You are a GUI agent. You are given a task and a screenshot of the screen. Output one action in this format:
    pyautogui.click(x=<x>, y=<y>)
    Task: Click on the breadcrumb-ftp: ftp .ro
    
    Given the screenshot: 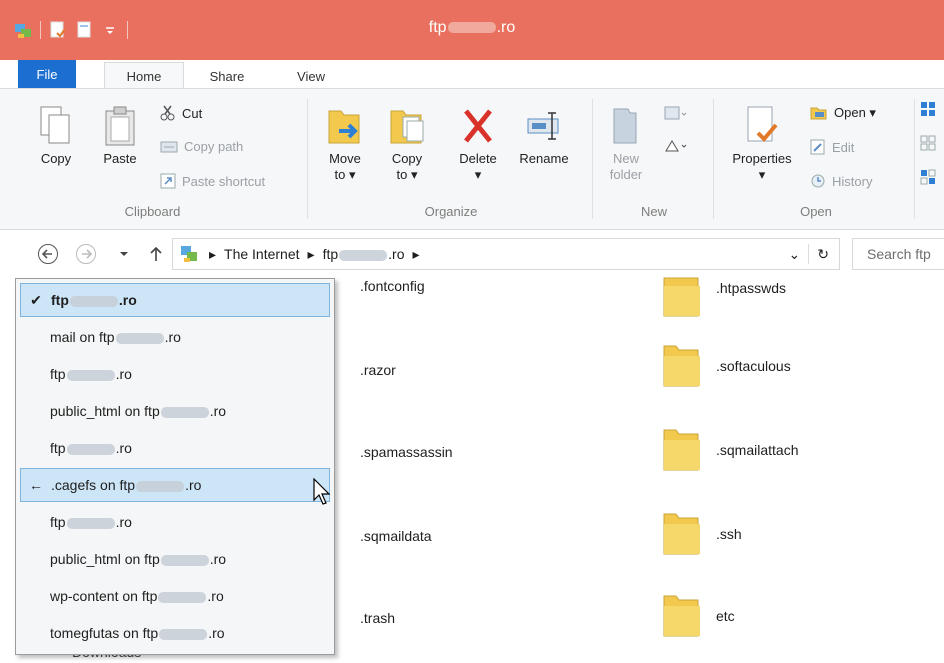 What is the action you would take?
    pyautogui.click(x=364, y=254)
    